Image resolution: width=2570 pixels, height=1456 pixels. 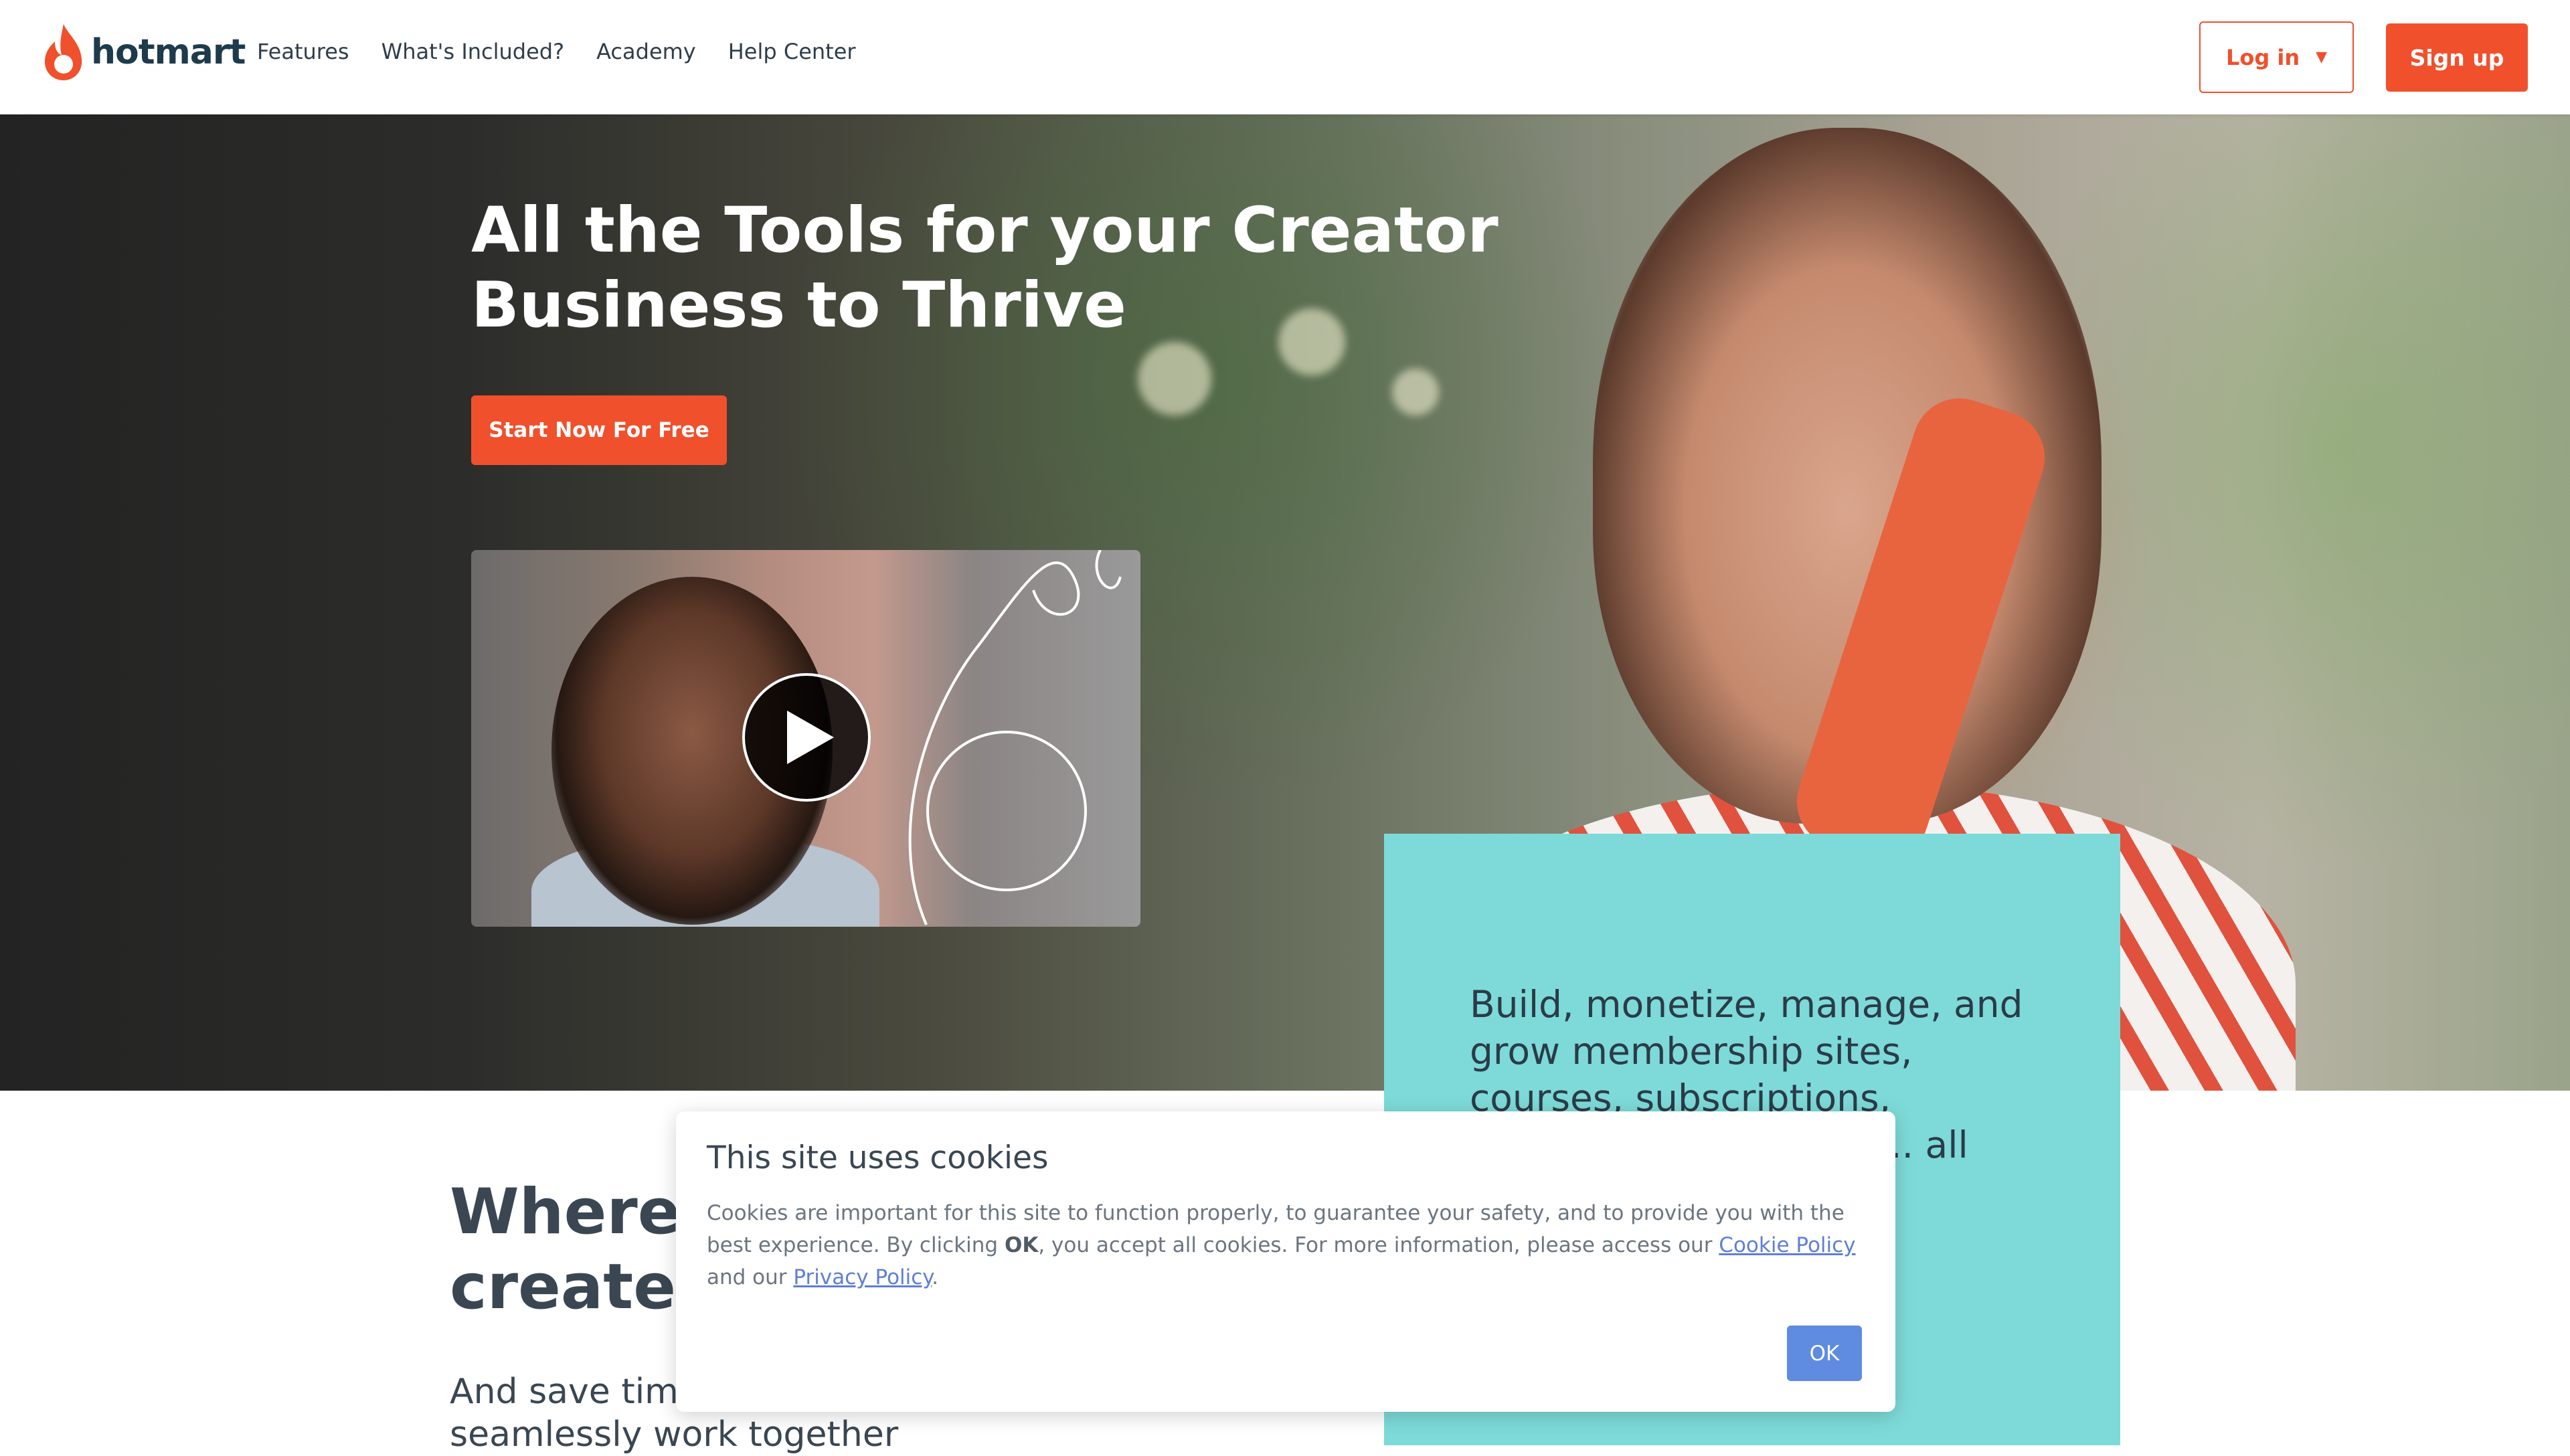 What do you see at coordinates (810, 737) in the screenshot?
I see `play-icon` at bounding box center [810, 737].